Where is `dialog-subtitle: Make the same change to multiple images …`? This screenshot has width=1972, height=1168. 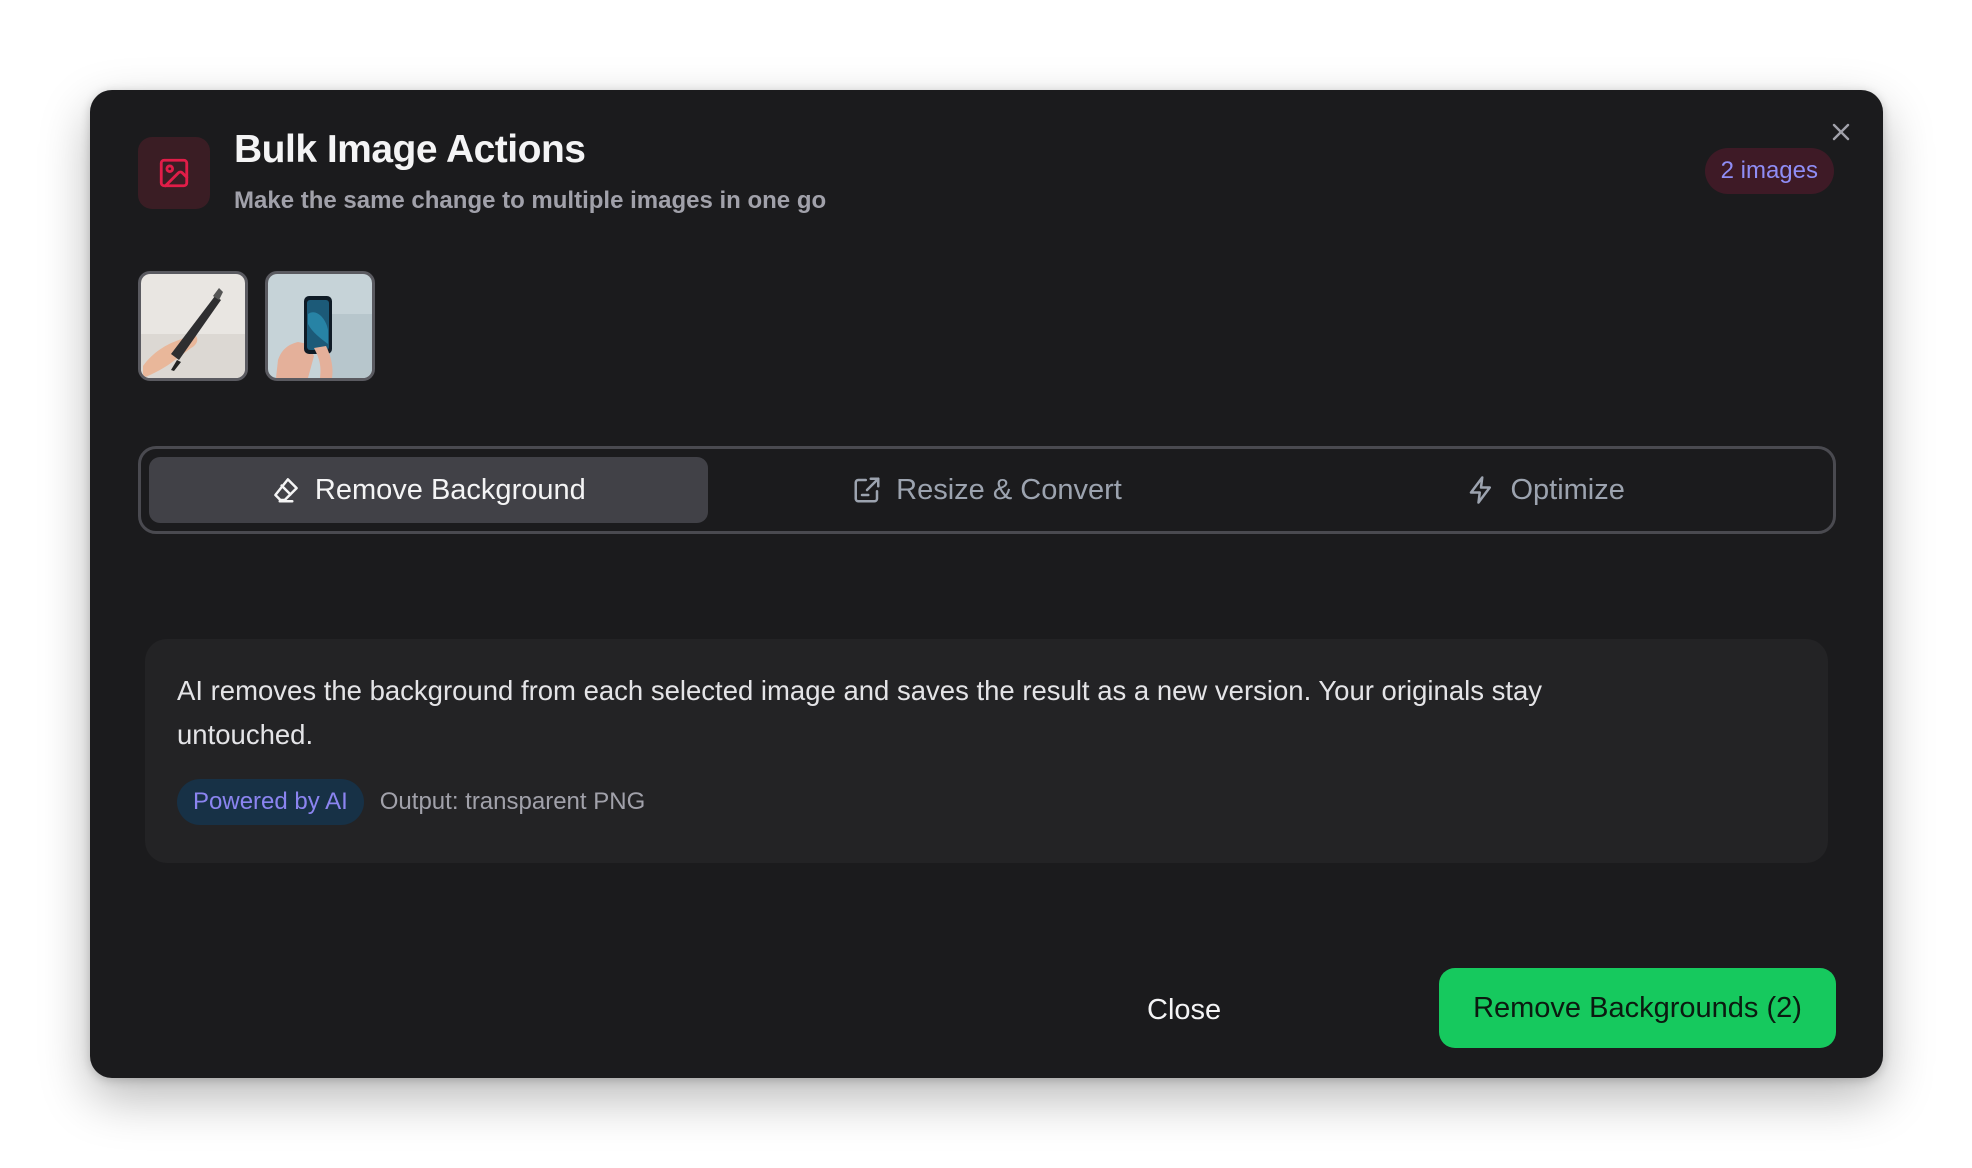
dialog-subtitle: Make the same change to multiple images … is located at coordinates (530, 200).